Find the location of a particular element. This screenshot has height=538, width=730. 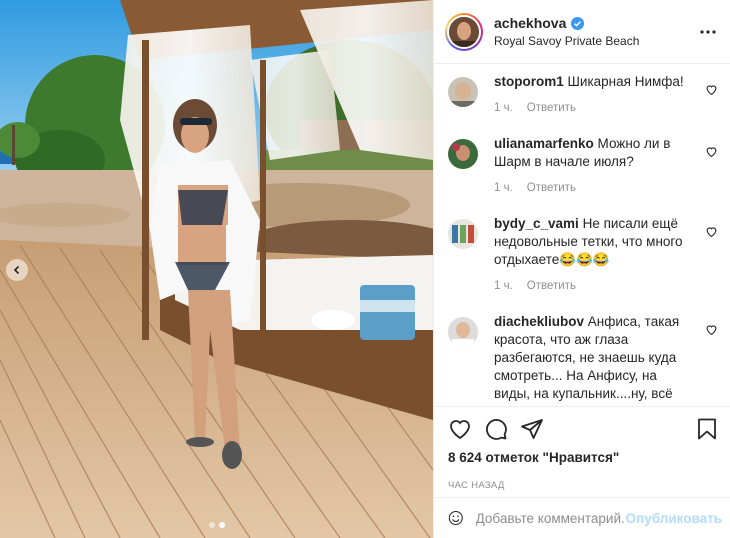

post-header: achekhova Royal Savoy Private Beach is located at coordinates (582, 32).